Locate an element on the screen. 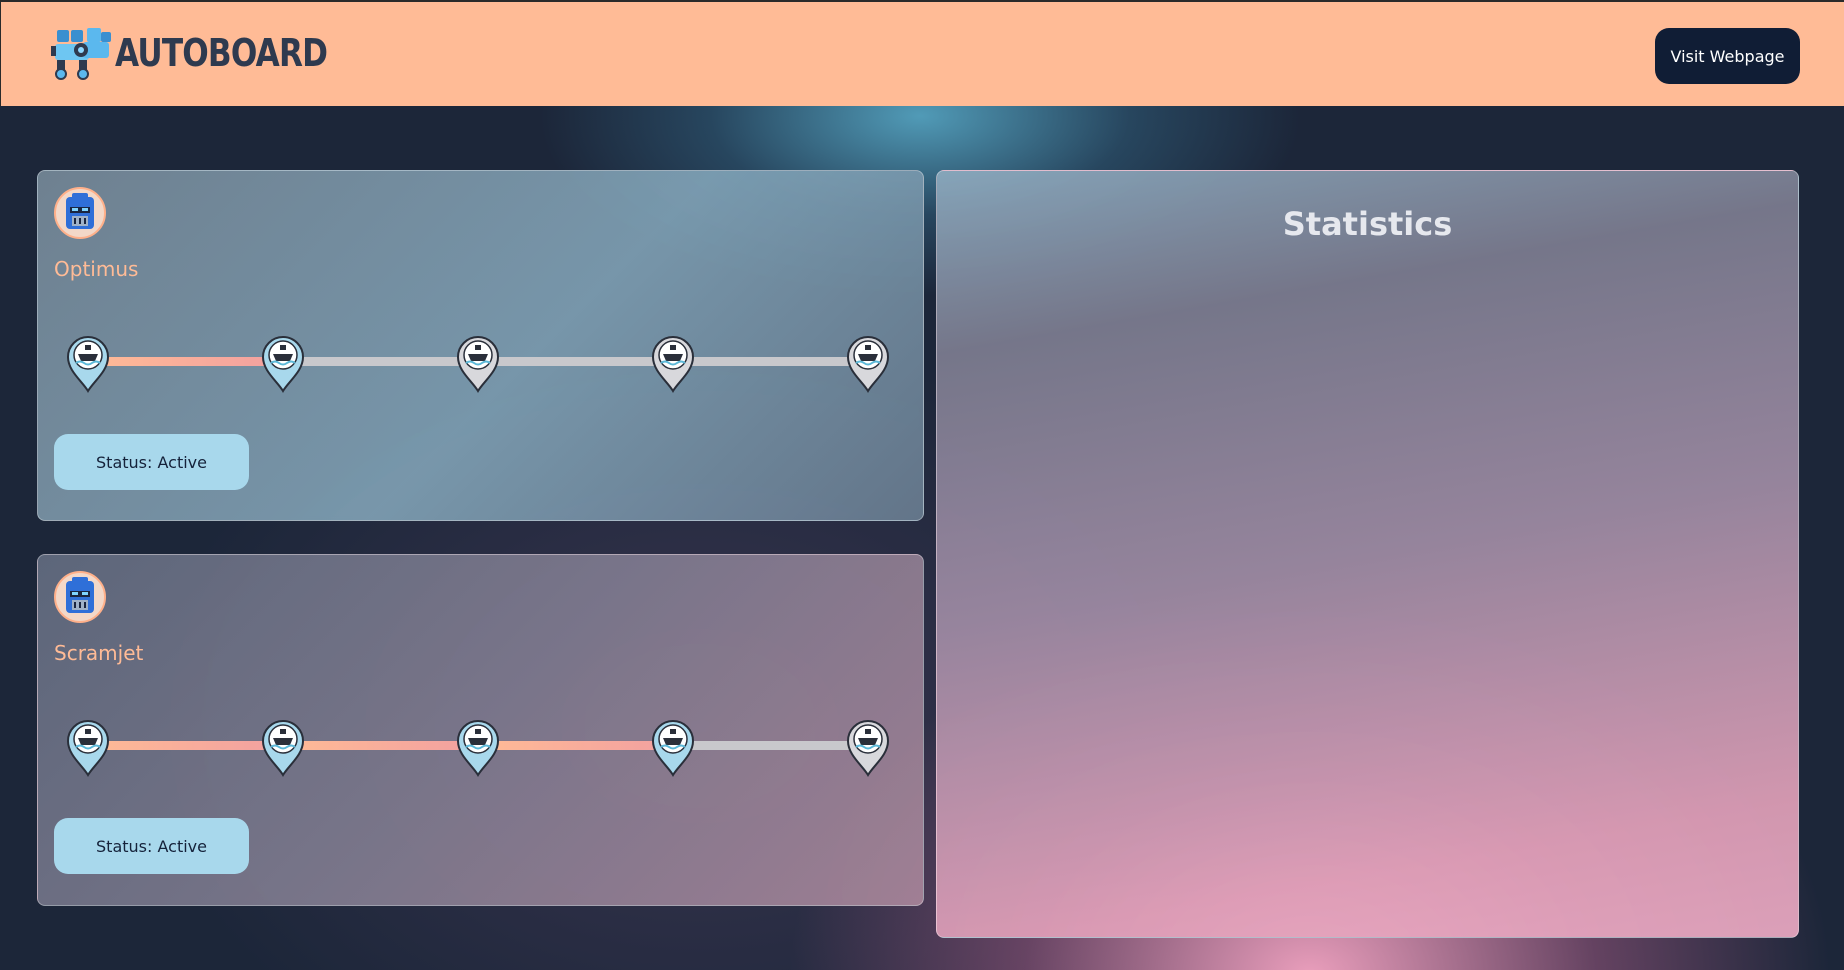  statistics-title: Statistics is located at coordinates (1367, 224).